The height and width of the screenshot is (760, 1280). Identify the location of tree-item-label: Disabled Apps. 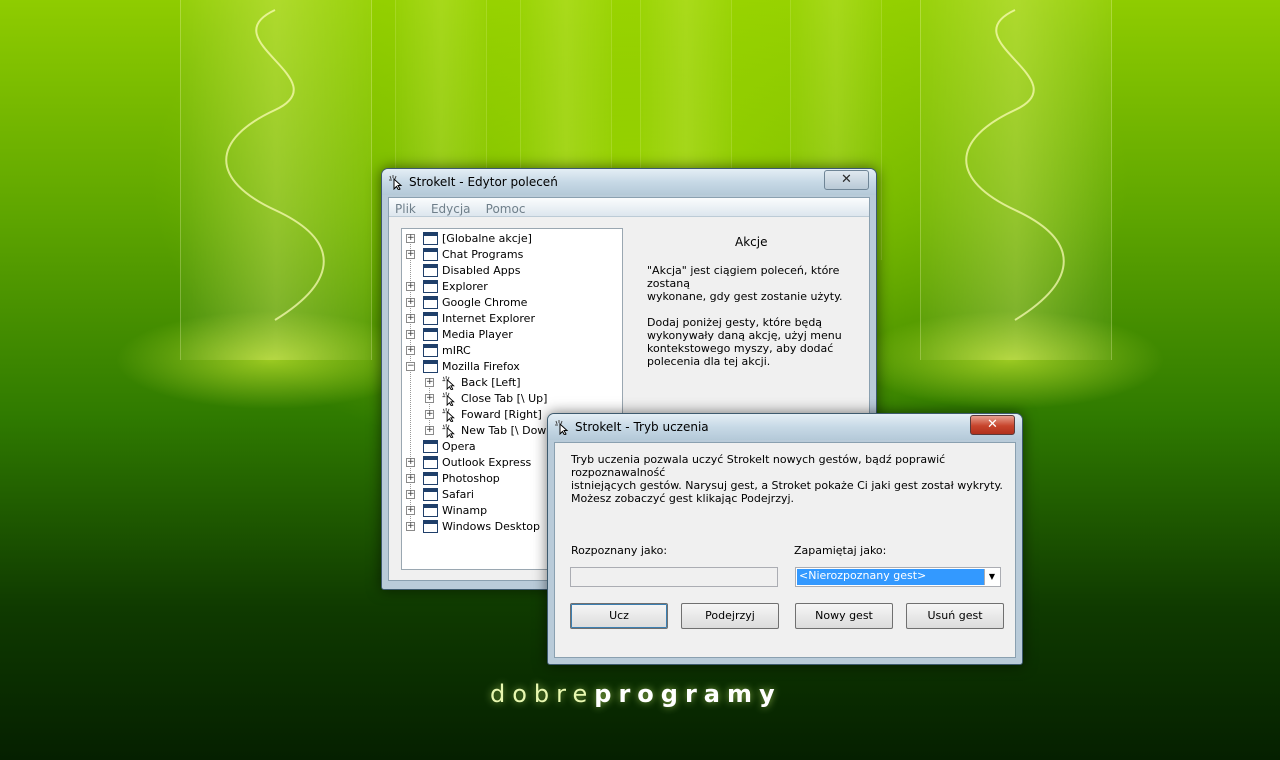
(481, 270).